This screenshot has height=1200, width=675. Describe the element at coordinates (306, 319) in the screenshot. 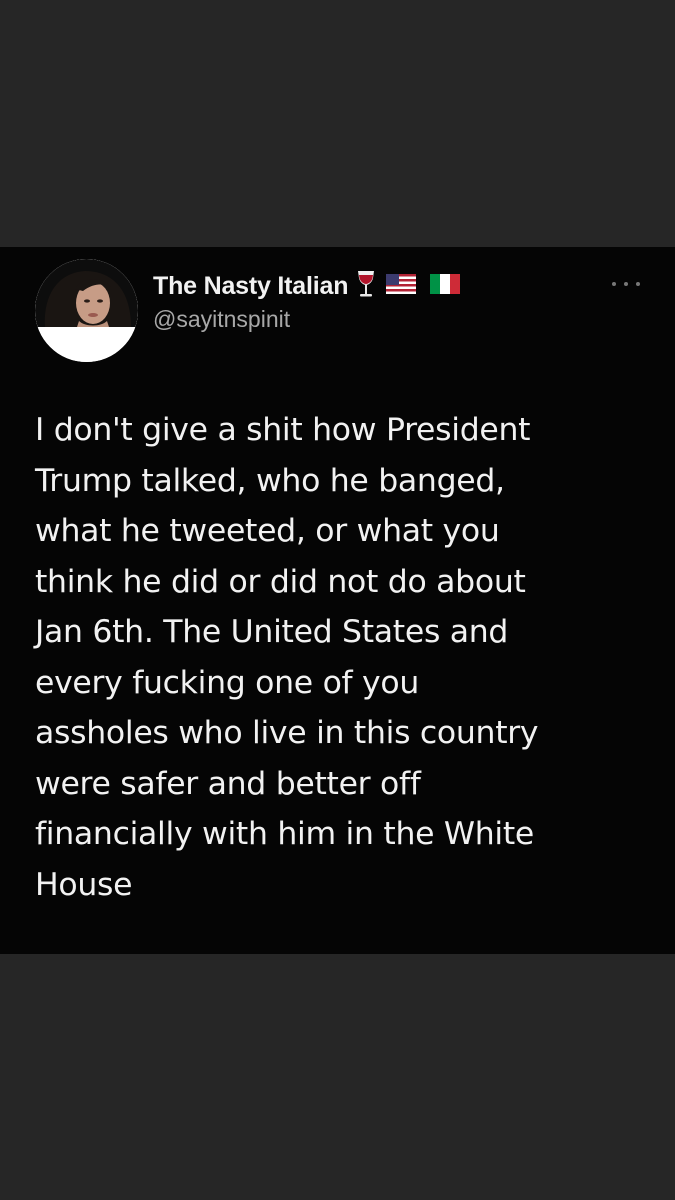

I see `user-handle: @sayitnspinit` at that location.